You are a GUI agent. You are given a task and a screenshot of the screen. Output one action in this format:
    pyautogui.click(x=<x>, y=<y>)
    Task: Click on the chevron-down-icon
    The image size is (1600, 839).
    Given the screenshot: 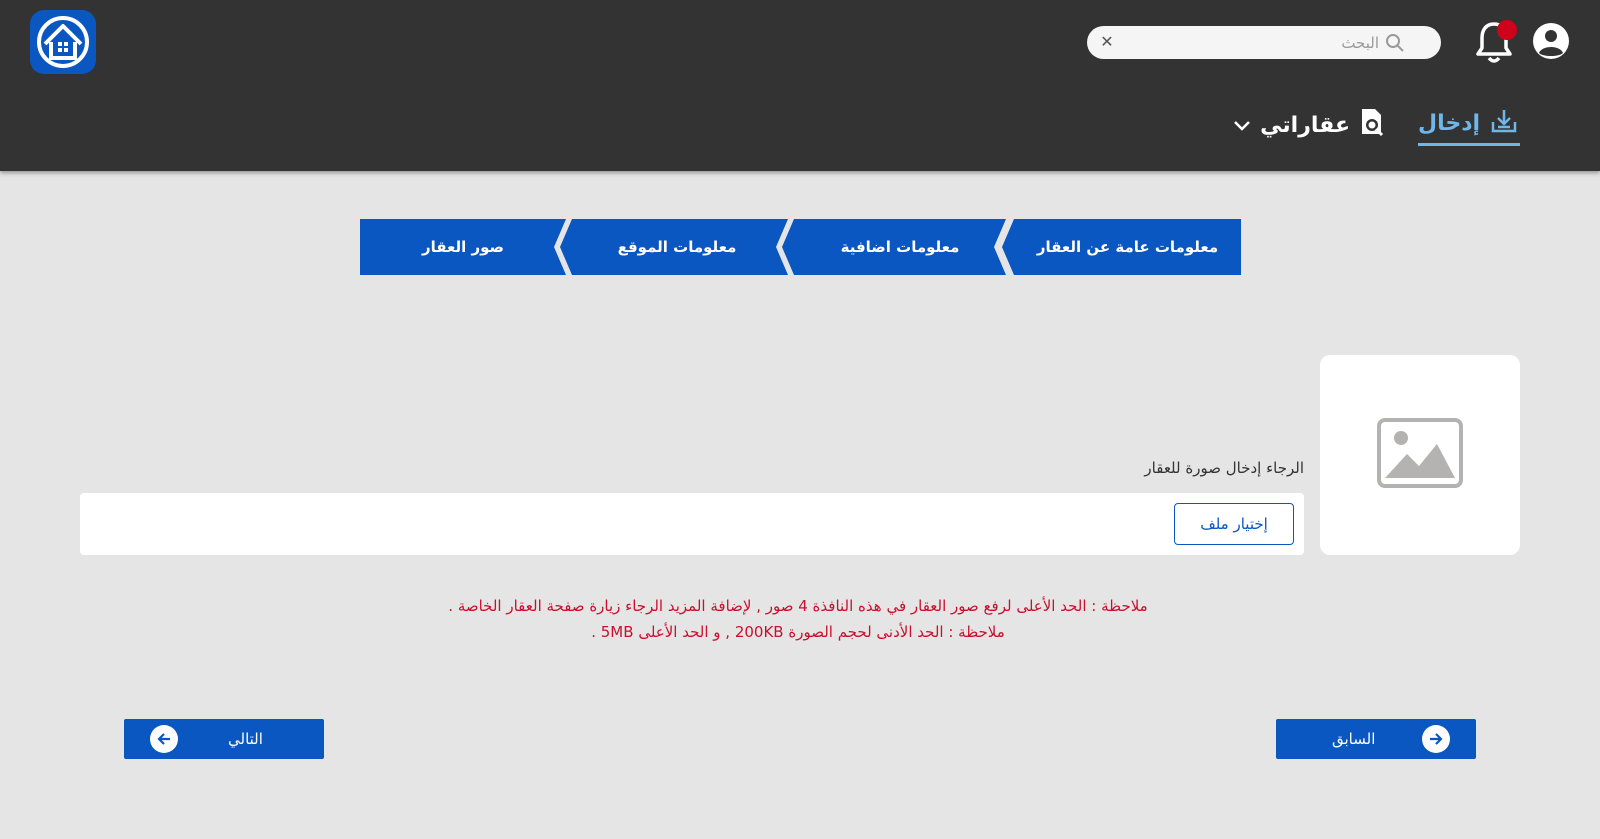 What is the action you would take?
    pyautogui.click(x=1242, y=125)
    